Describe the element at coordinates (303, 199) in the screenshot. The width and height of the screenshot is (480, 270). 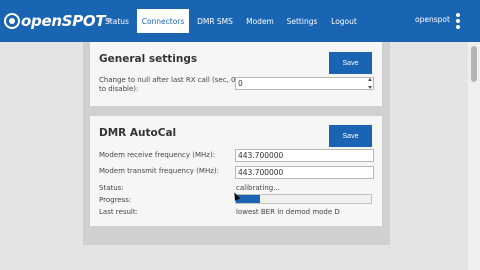
I see `progress-bar` at that location.